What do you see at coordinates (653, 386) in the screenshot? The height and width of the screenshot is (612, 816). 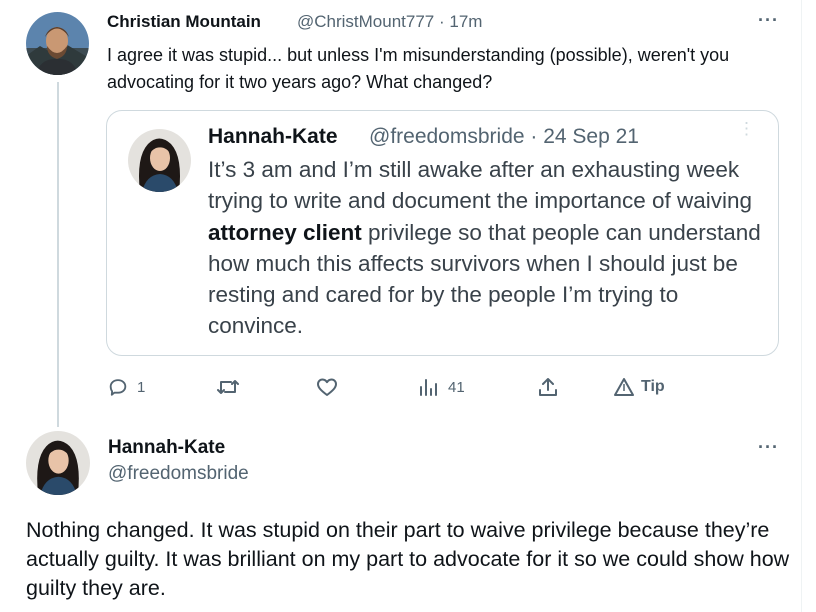 I see `tip-label: Tip` at bounding box center [653, 386].